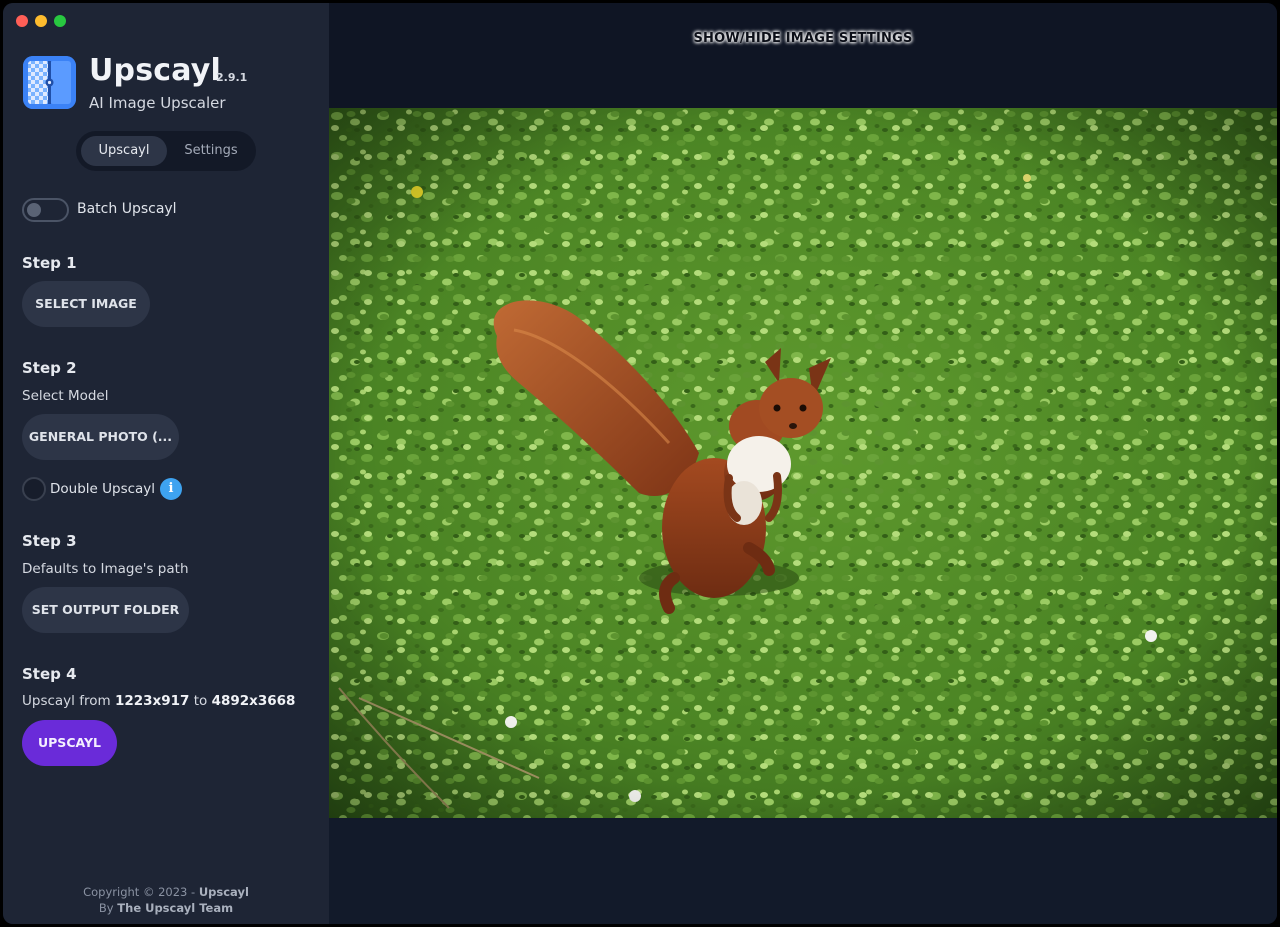 This screenshot has width=1280, height=927. I want to click on set-output-folder-button: SET OUTPUT FOLDER, so click(105, 610).